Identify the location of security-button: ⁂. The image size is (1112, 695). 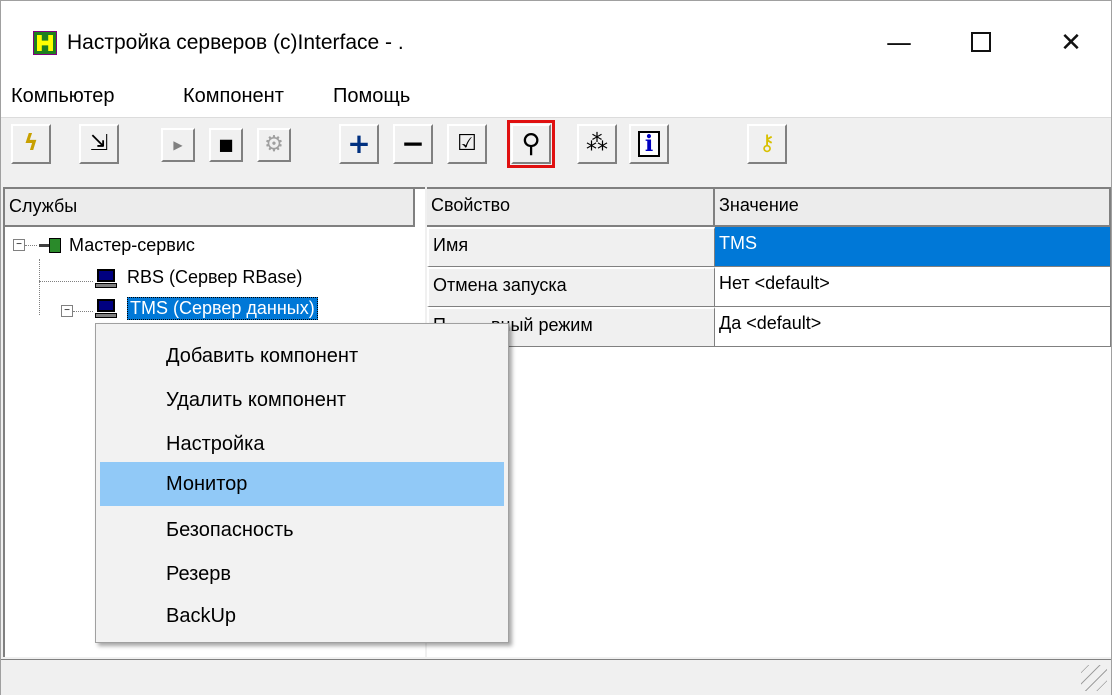
(597, 144).